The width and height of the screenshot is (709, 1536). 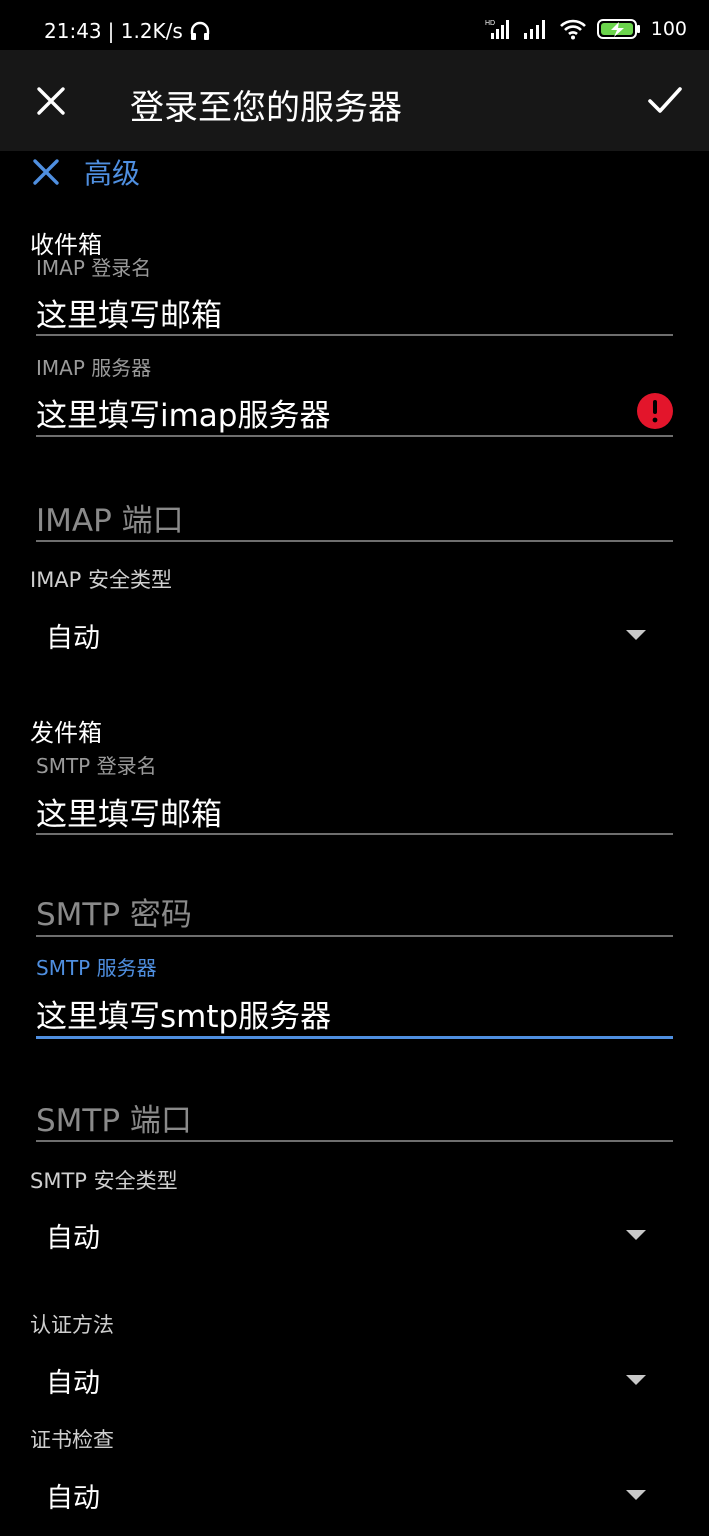 I want to click on smtp-password-field: SMTP 密码, so click(x=114, y=911).